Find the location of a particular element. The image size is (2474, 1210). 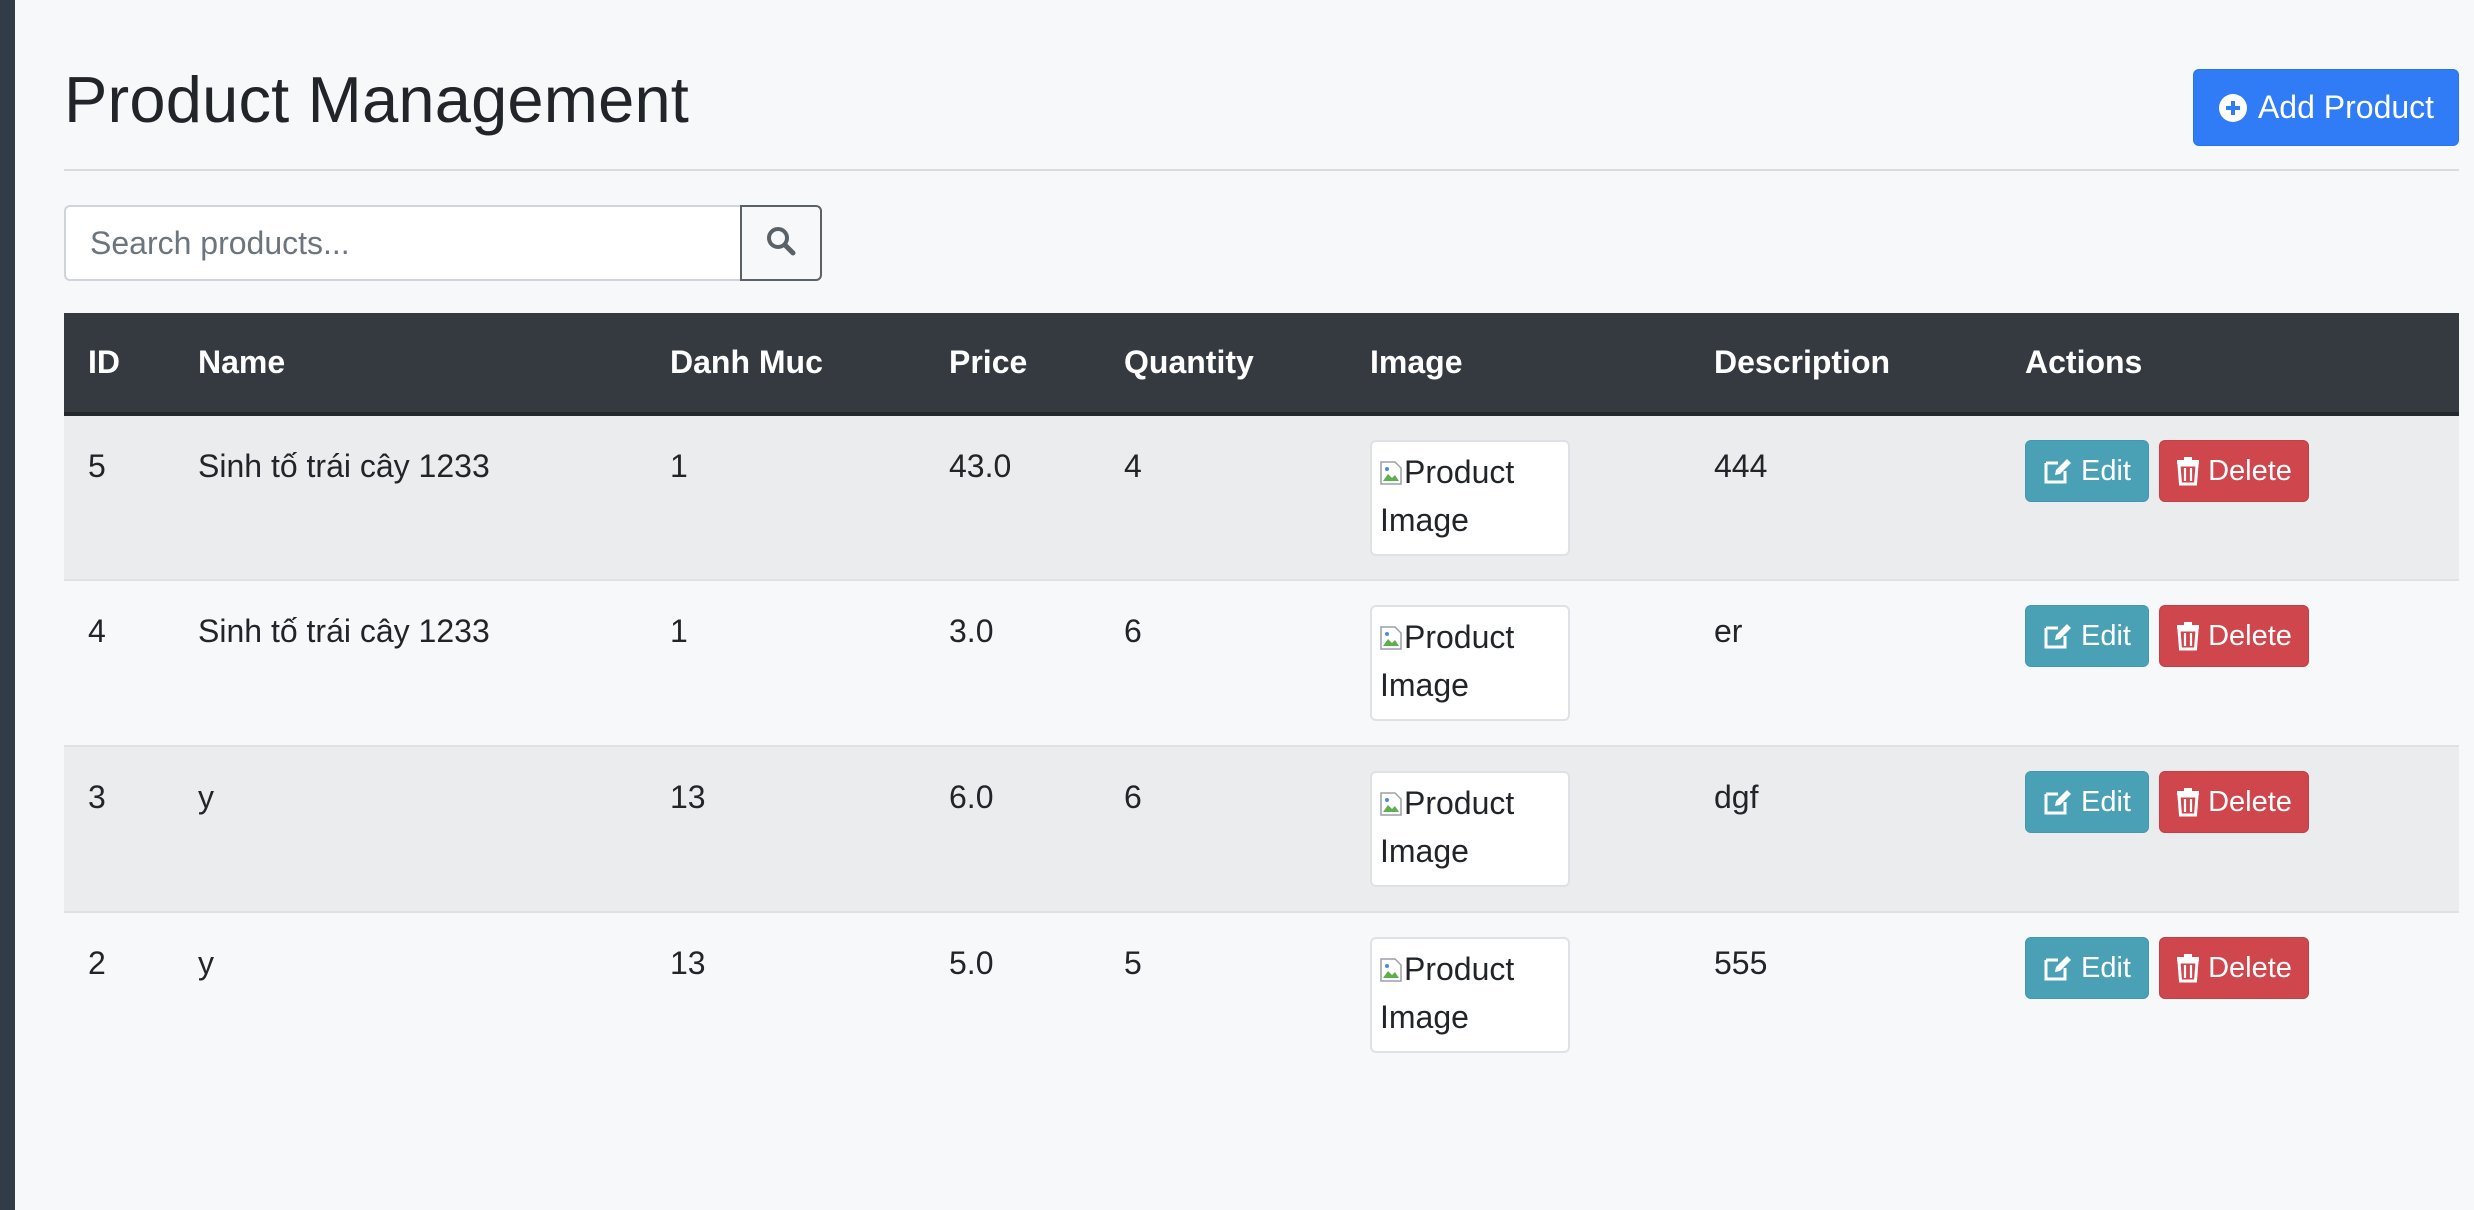

search-button is located at coordinates (781, 243).